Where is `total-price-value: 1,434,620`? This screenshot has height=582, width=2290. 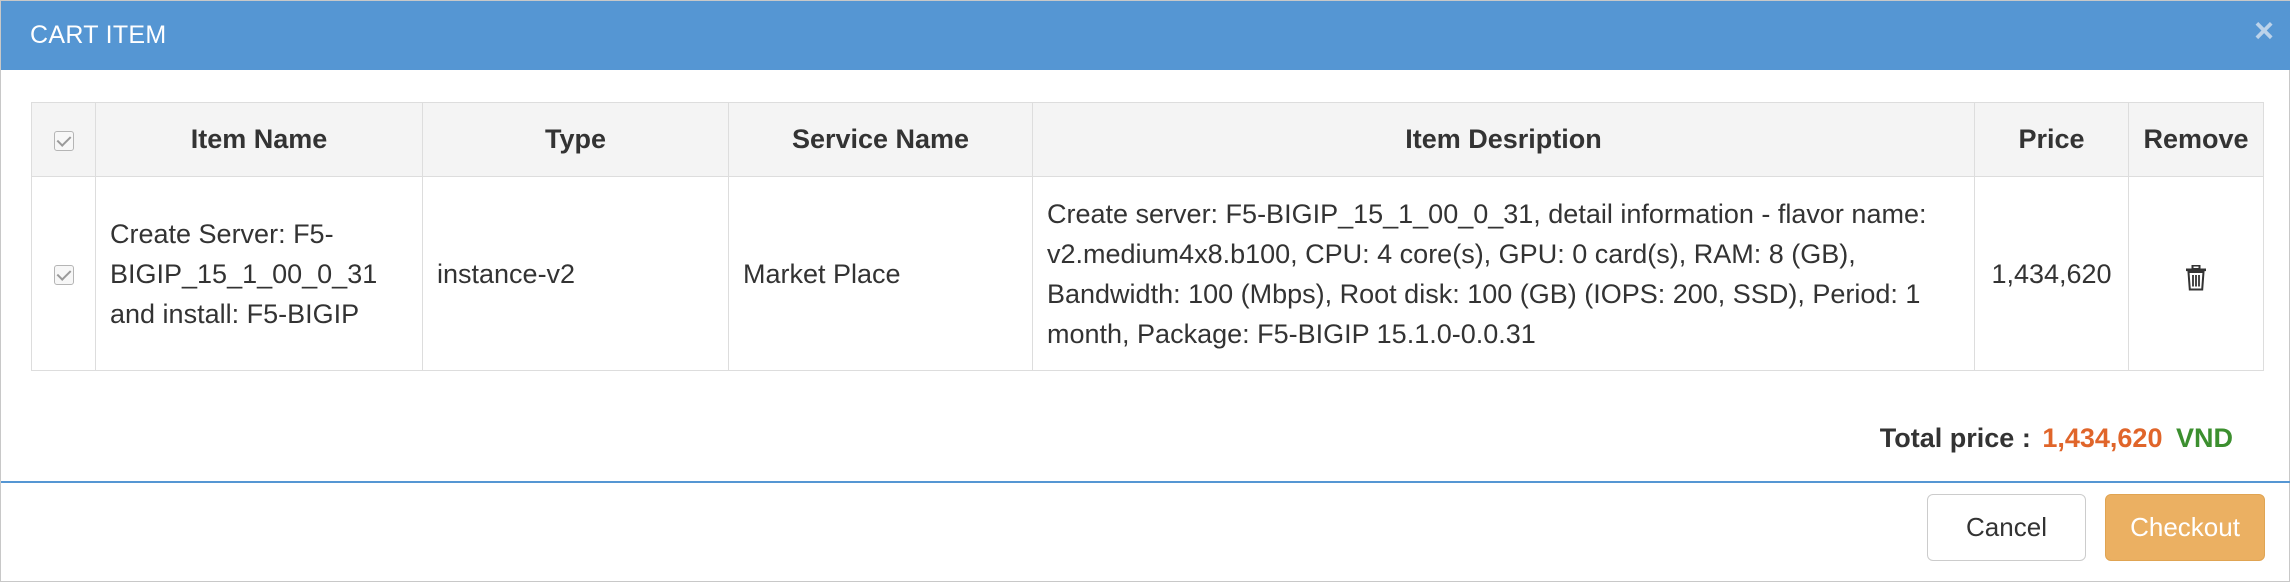
total-price-value: 1,434,620 is located at coordinates (2102, 438).